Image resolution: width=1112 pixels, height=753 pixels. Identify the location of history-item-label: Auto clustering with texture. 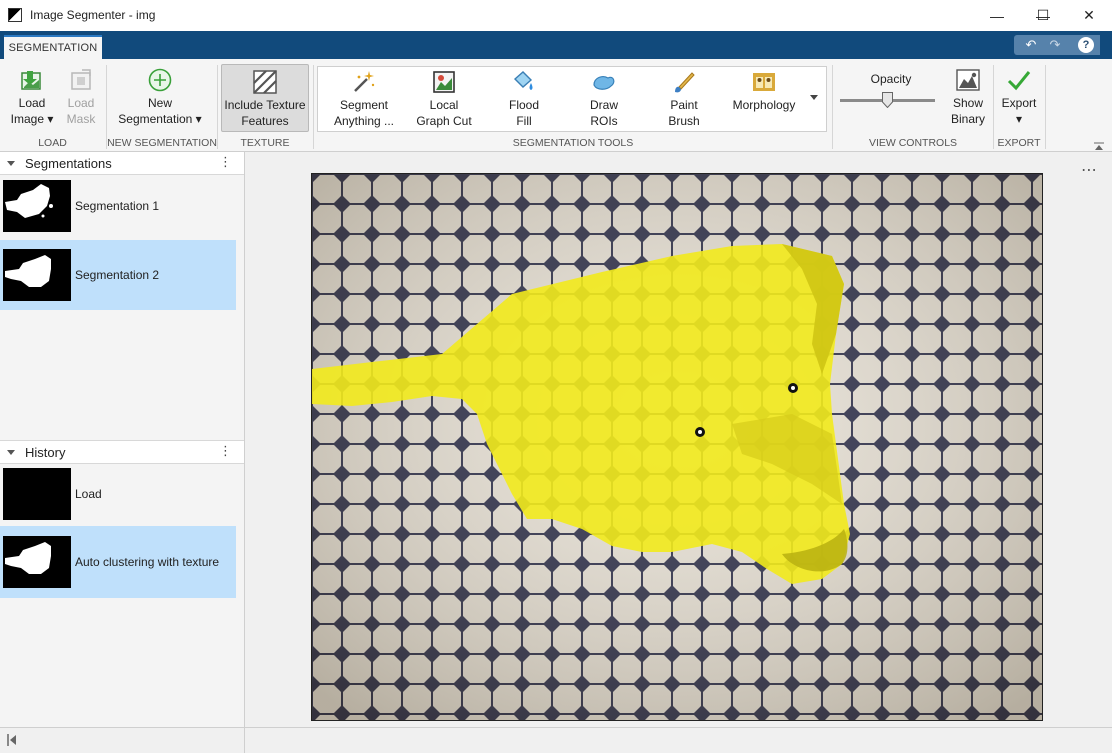
(147, 562).